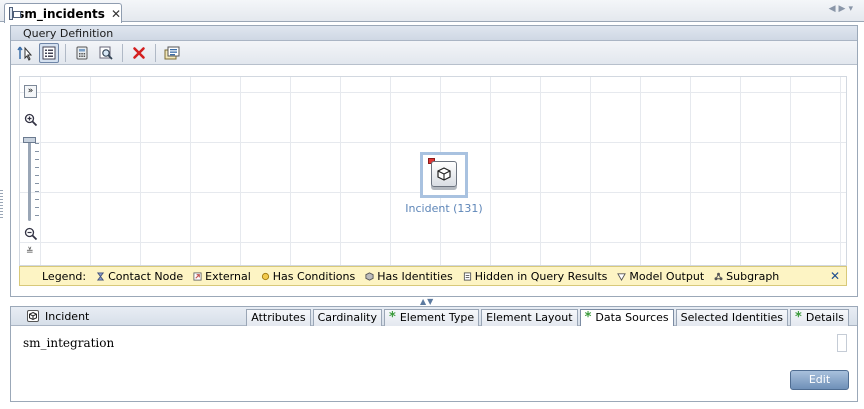 This screenshot has height=409, width=864. What do you see at coordinates (32, 173) in the screenshot?
I see `zoom-controls: » ≚` at bounding box center [32, 173].